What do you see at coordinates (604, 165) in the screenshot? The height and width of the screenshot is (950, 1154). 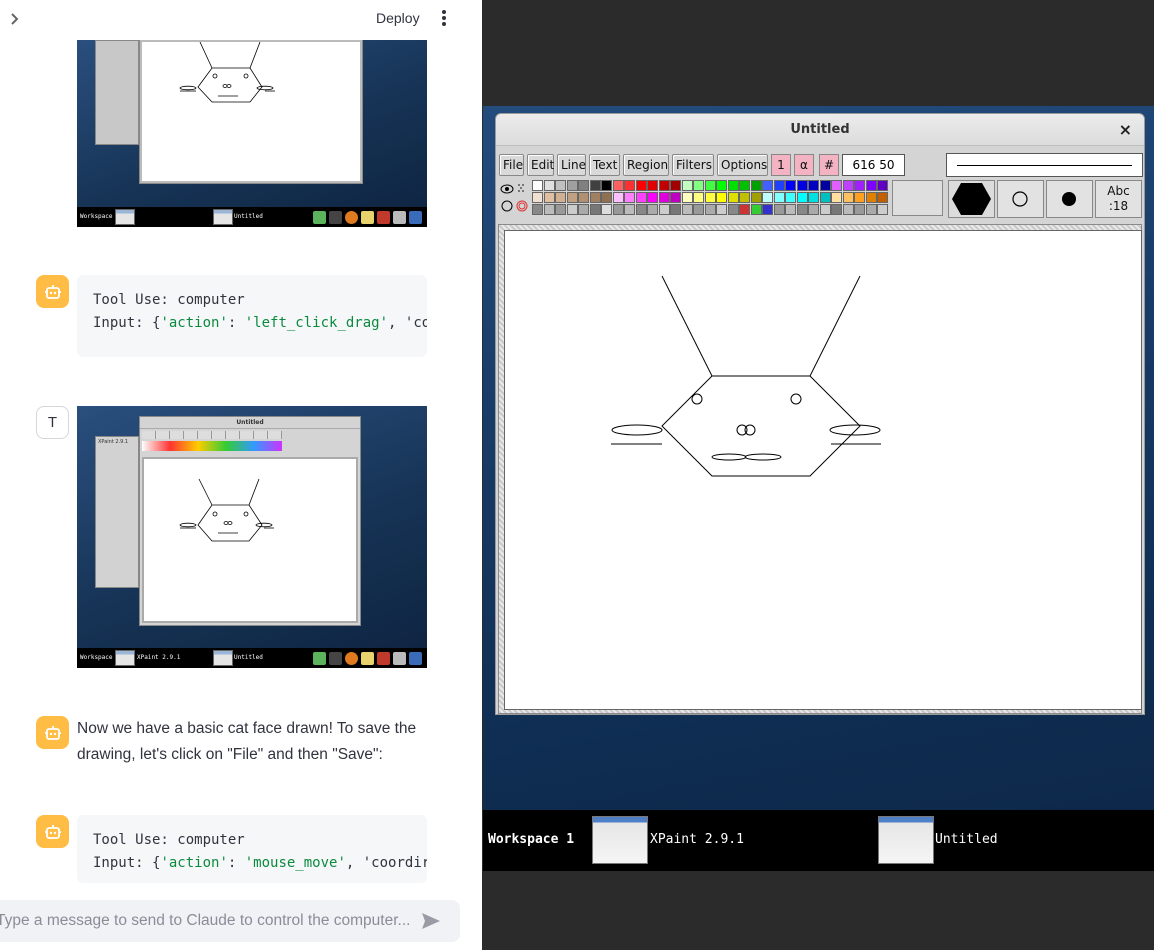 I see `menu-text: Text` at bounding box center [604, 165].